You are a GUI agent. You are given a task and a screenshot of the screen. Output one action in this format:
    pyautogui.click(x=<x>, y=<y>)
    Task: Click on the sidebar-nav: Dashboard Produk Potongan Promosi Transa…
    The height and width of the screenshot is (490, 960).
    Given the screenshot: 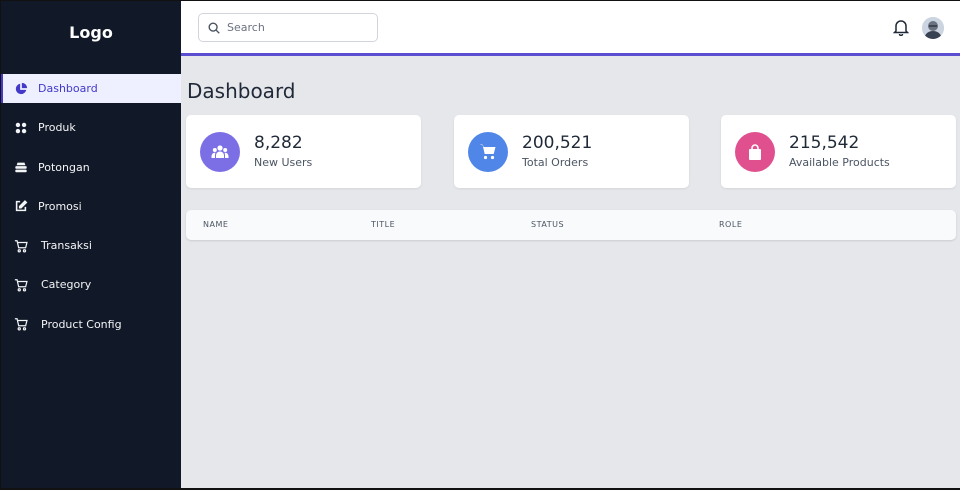 What is the action you would take?
    pyautogui.click(x=91, y=211)
    